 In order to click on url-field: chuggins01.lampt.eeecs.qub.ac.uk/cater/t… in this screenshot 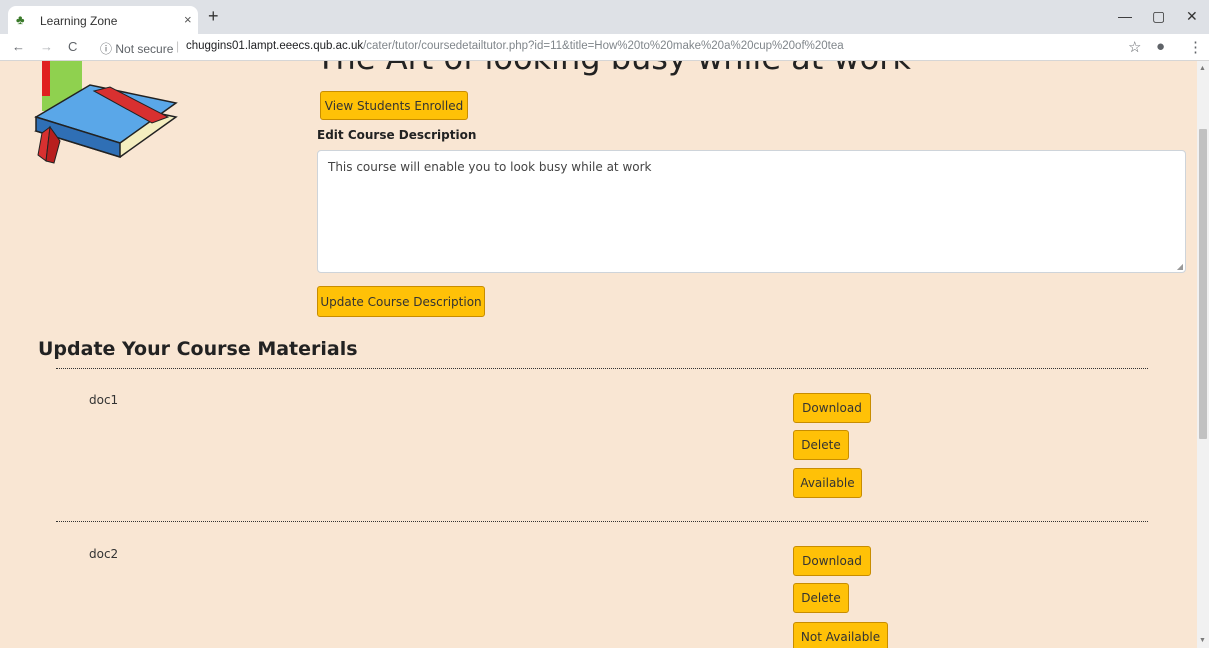, I will do `click(515, 46)`.